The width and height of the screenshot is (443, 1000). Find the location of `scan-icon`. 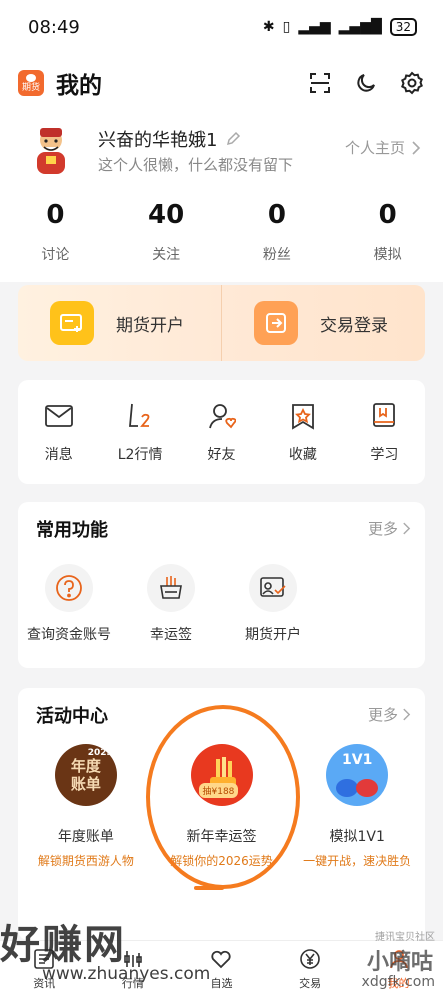

scan-icon is located at coordinates (320, 83).